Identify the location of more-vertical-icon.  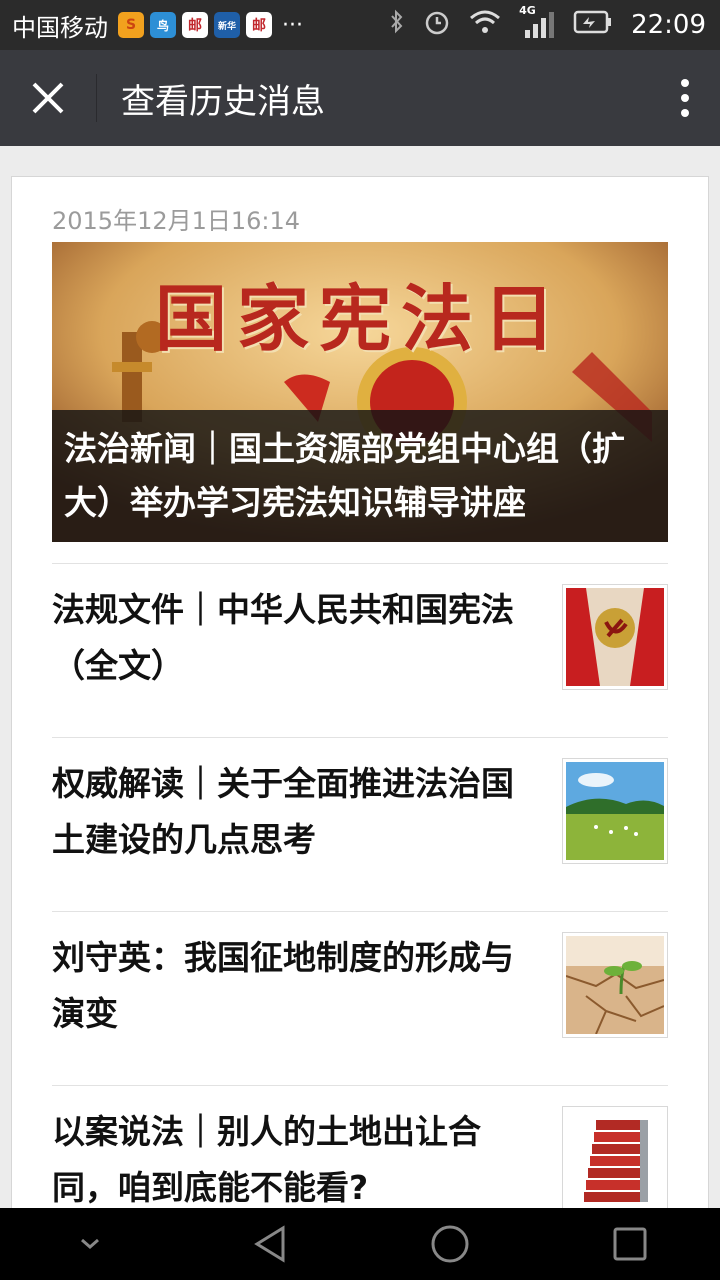
(685, 98).